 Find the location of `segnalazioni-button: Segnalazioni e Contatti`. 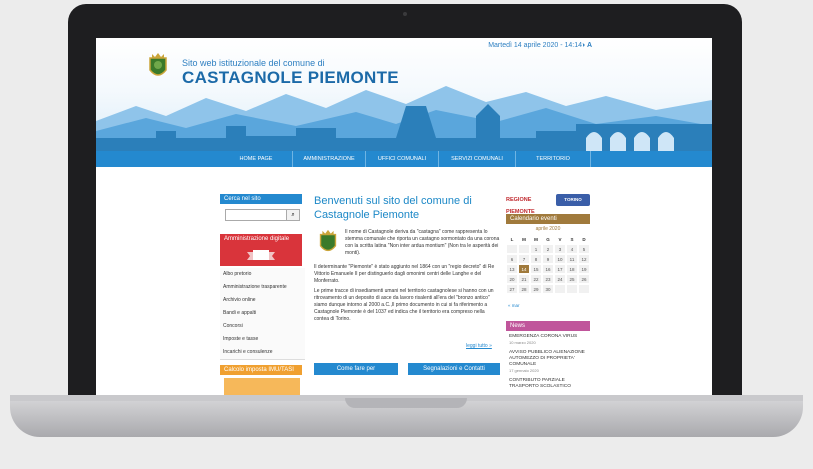

segnalazioni-button: Segnalazioni e Contatti is located at coordinates (454, 369).